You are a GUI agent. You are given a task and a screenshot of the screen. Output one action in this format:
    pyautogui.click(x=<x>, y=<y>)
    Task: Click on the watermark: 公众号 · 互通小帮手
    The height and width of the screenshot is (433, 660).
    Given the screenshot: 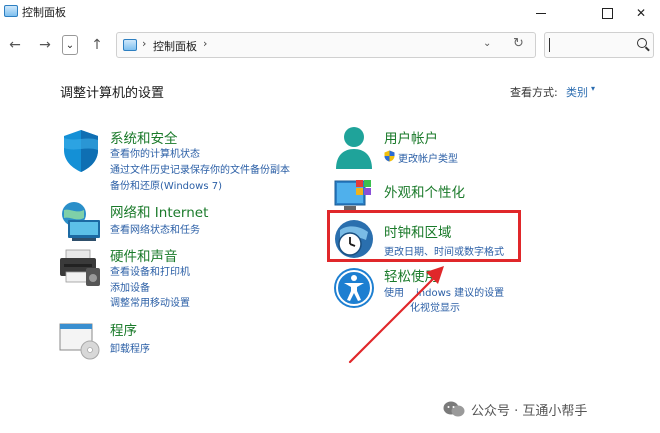 What is the action you would take?
    pyautogui.click(x=515, y=409)
    